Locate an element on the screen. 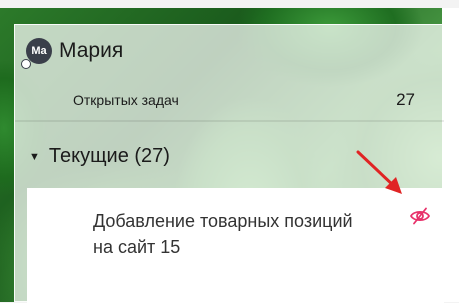  annotation-arrow-icon is located at coordinates (379, 172).